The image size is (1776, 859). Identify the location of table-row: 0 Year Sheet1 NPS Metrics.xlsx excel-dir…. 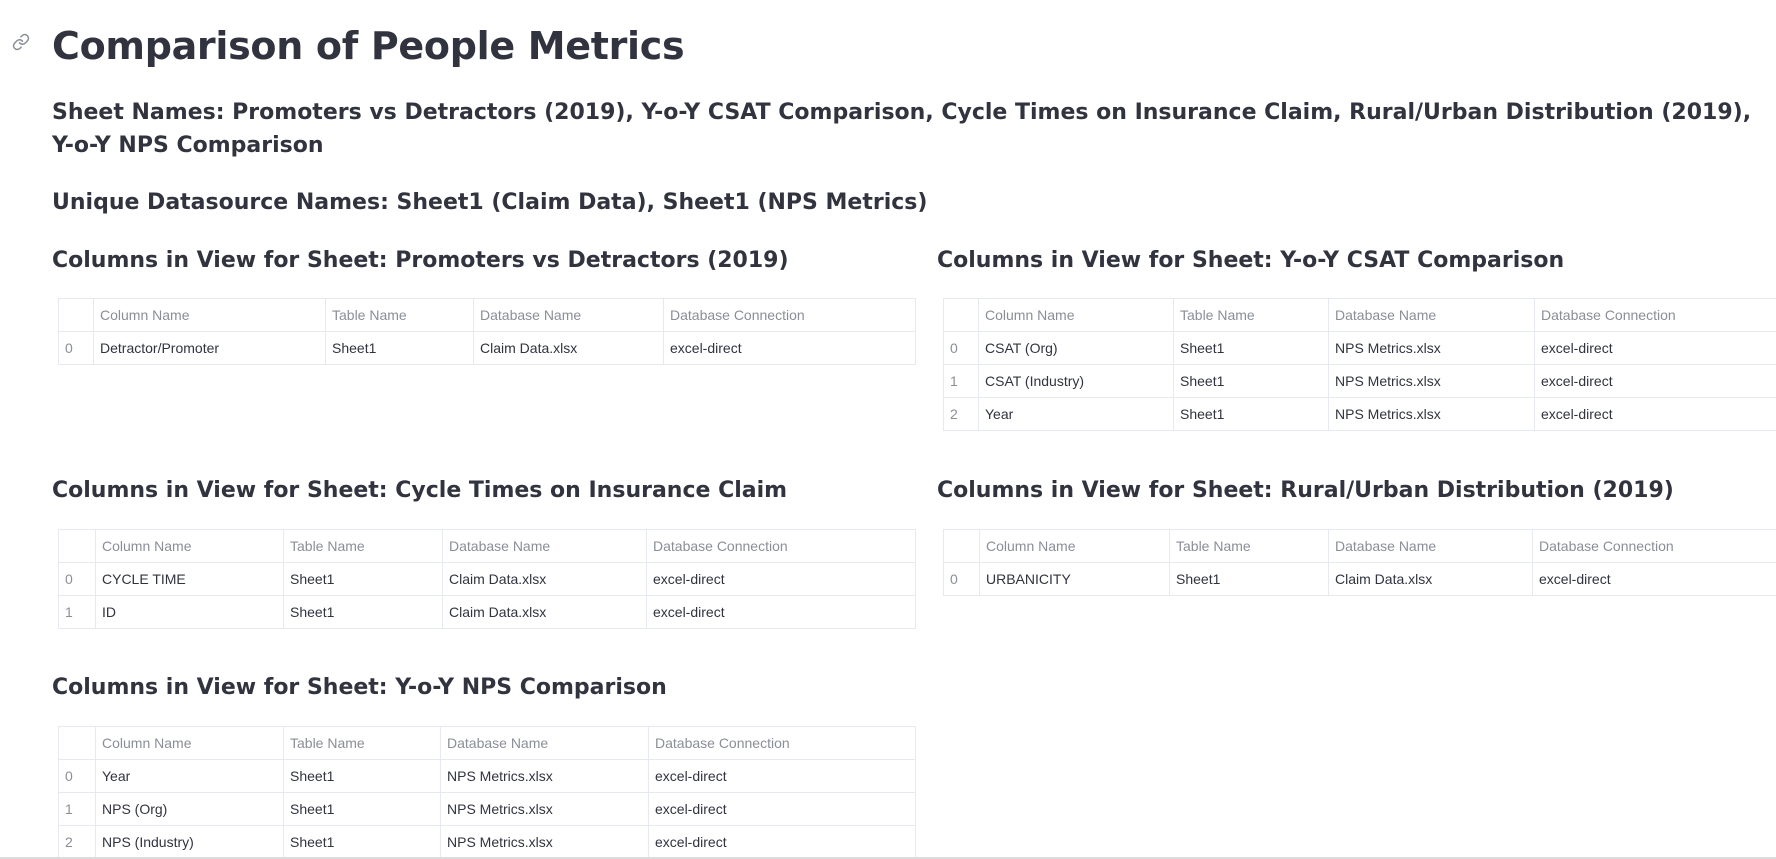
(487, 776).